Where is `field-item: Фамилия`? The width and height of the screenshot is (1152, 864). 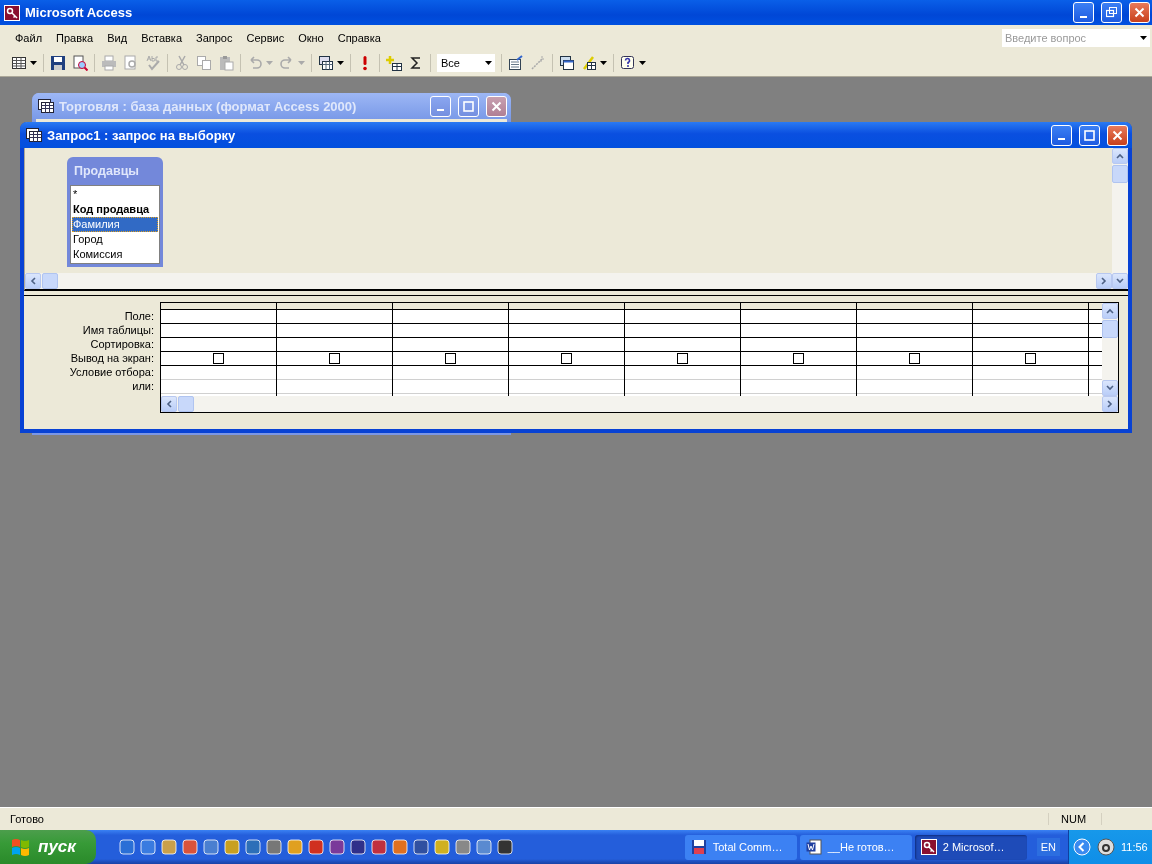 field-item: Фамилия is located at coordinates (115, 224).